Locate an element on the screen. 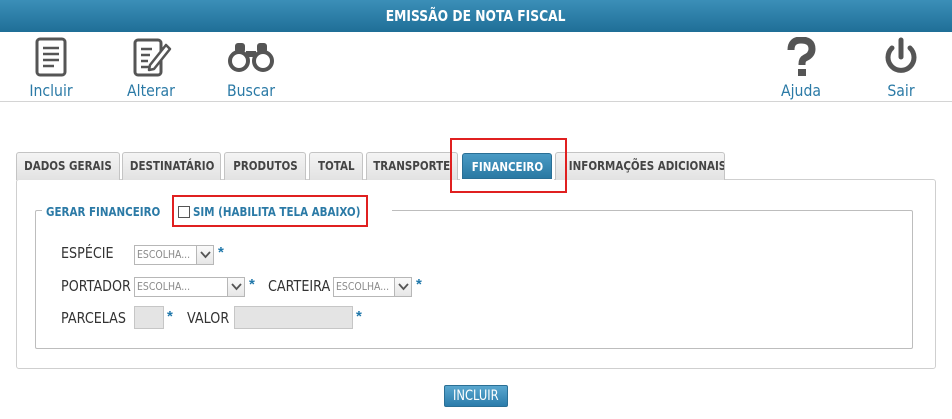  legend-text: GERAR FINANCEIRO is located at coordinates (103, 212).